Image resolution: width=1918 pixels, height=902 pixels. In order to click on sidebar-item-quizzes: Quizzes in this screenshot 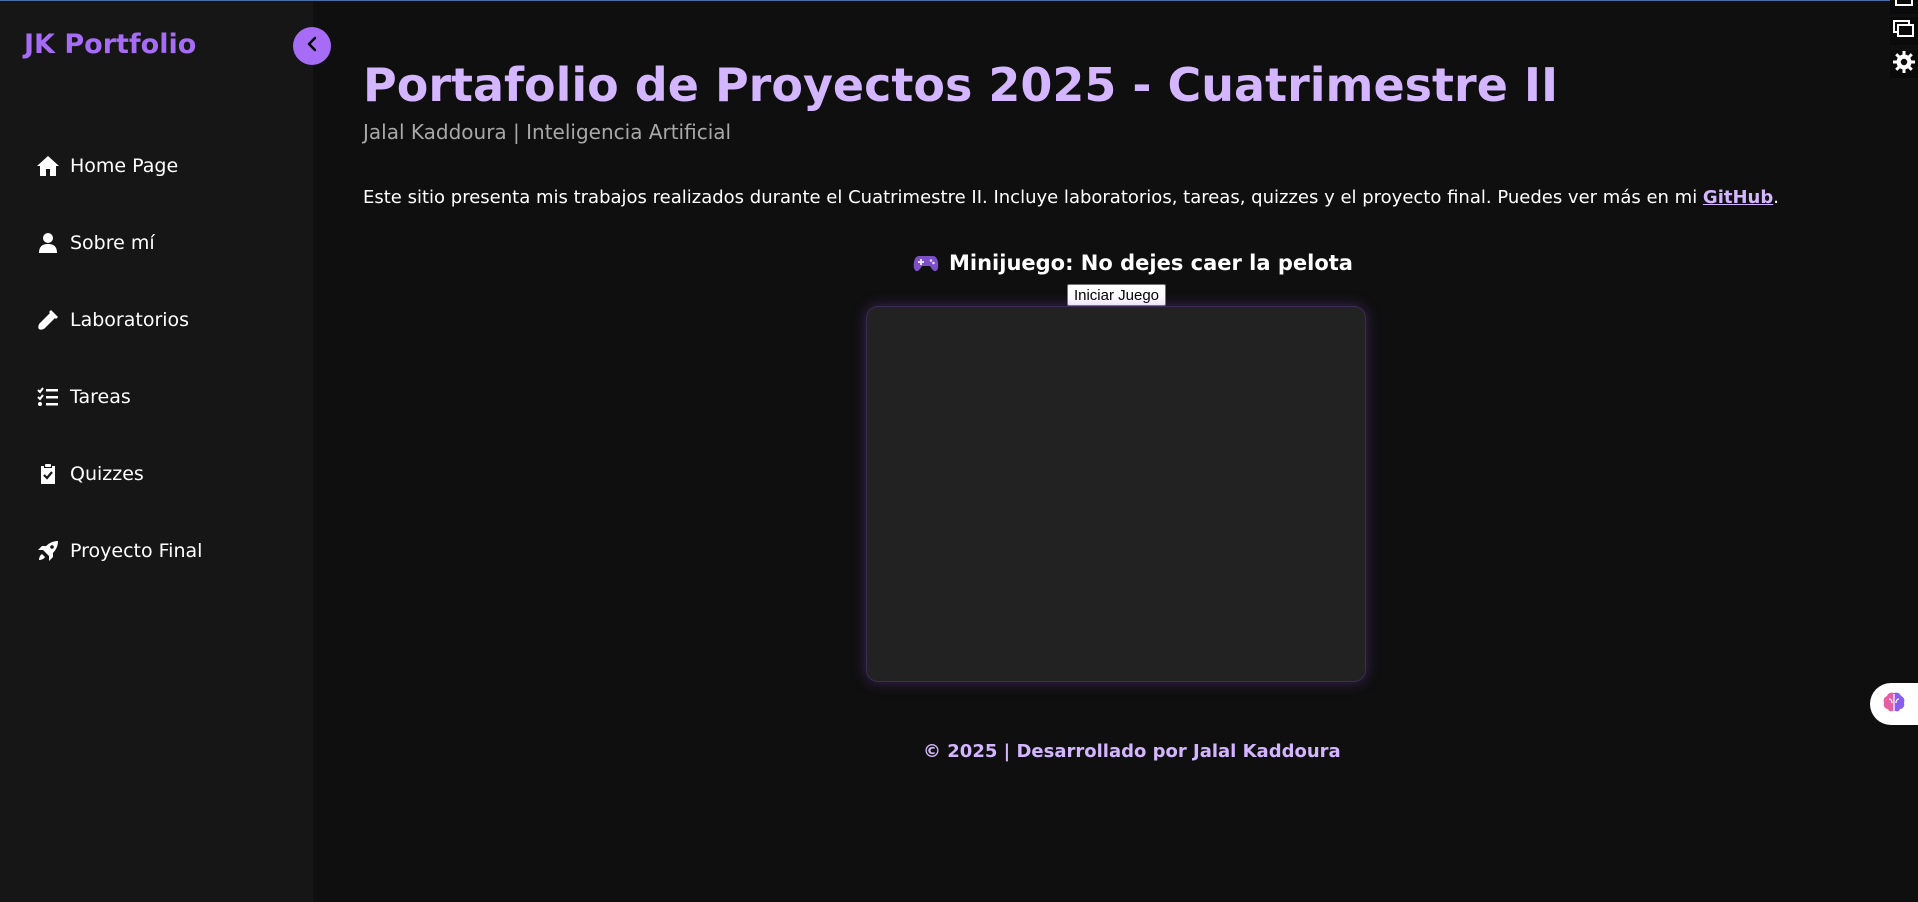, I will do `click(119, 473)`.